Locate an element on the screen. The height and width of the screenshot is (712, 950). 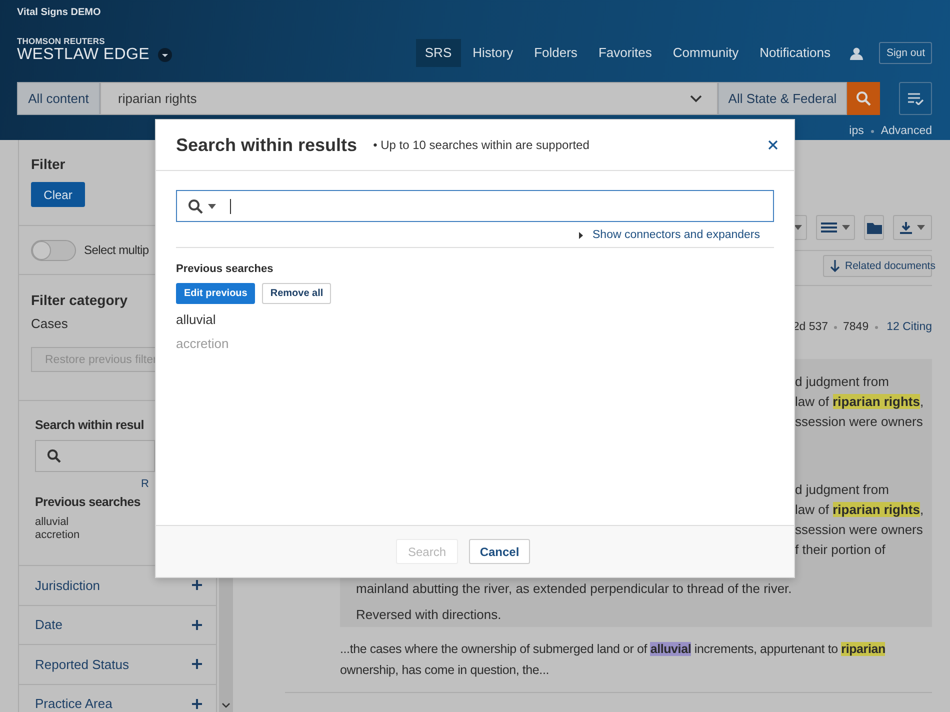
previous-search: accretion is located at coordinates (58, 535).